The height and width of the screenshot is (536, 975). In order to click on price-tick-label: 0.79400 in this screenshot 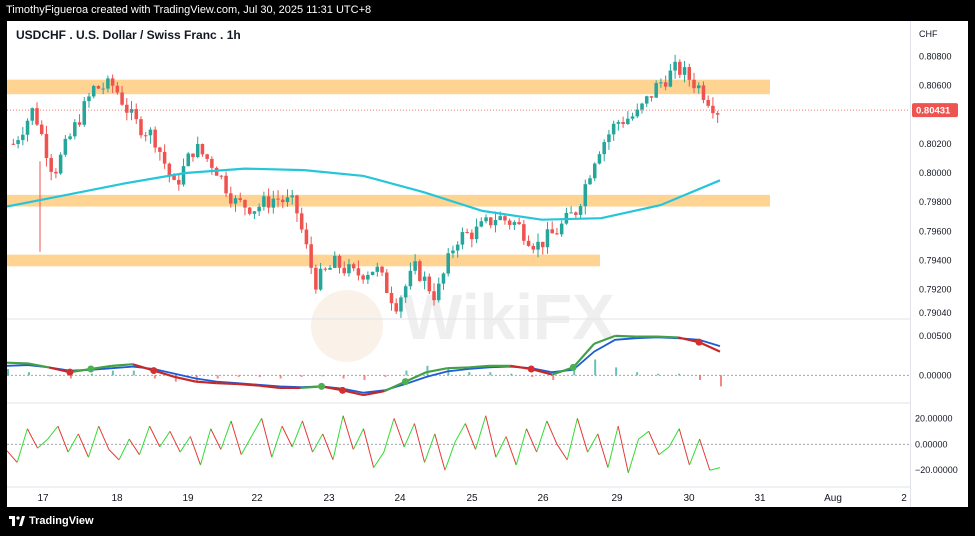, I will do `click(935, 260)`.